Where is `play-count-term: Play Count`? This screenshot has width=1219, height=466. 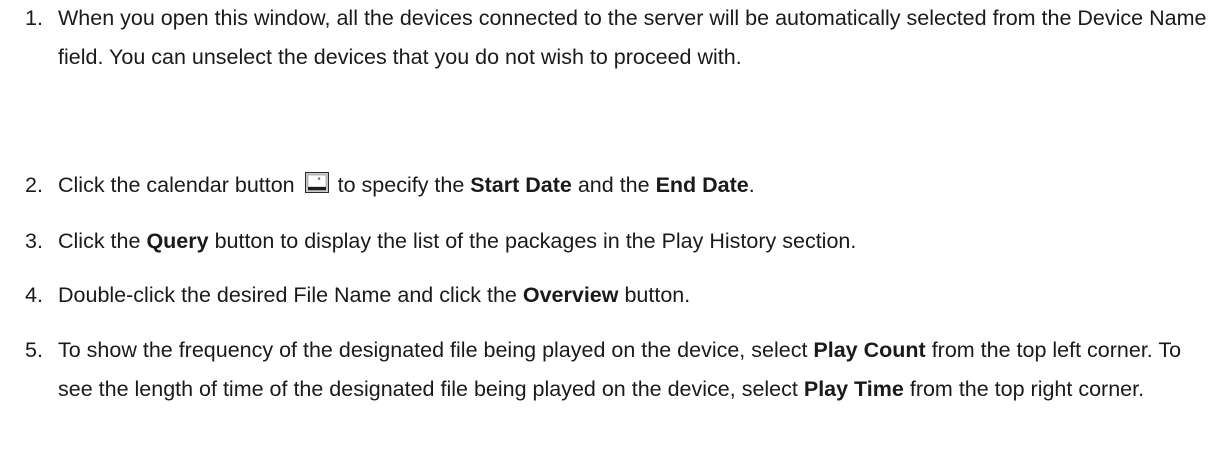
play-count-term: Play Count is located at coordinates (869, 350).